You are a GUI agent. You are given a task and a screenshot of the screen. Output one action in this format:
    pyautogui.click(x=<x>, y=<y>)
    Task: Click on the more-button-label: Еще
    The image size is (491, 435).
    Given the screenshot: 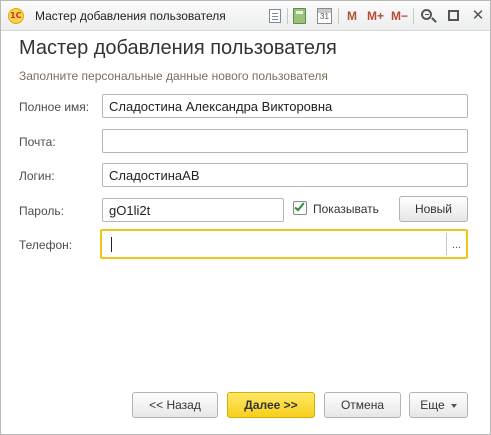 What is the action you would take?
    pyautogui.click(x=432, y=405)
    